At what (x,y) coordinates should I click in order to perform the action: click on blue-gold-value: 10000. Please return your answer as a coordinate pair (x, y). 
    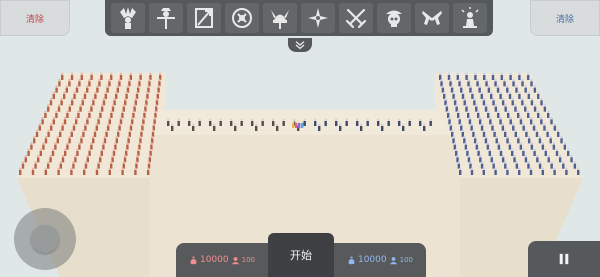
    Looking at the image, I should click on (372, 260).